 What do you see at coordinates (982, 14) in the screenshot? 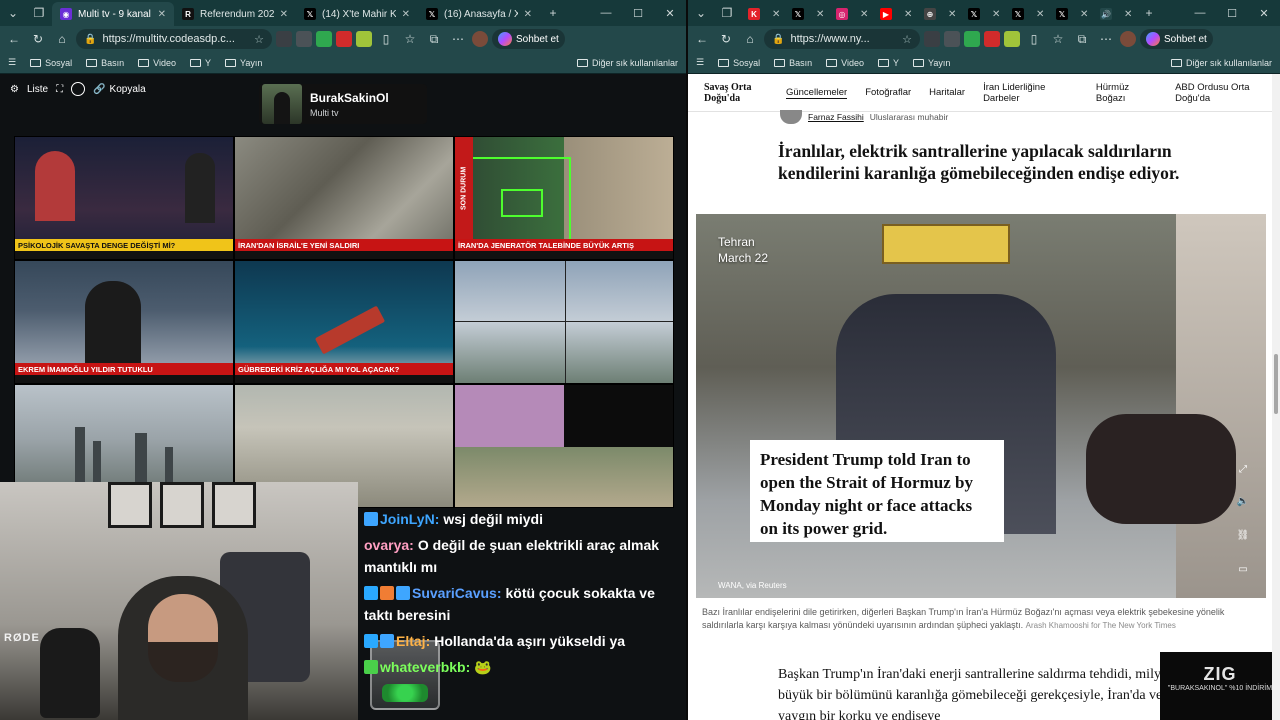
I see `browser-tab: 𝕏(7) X✕` at bounding box center [982, 14].